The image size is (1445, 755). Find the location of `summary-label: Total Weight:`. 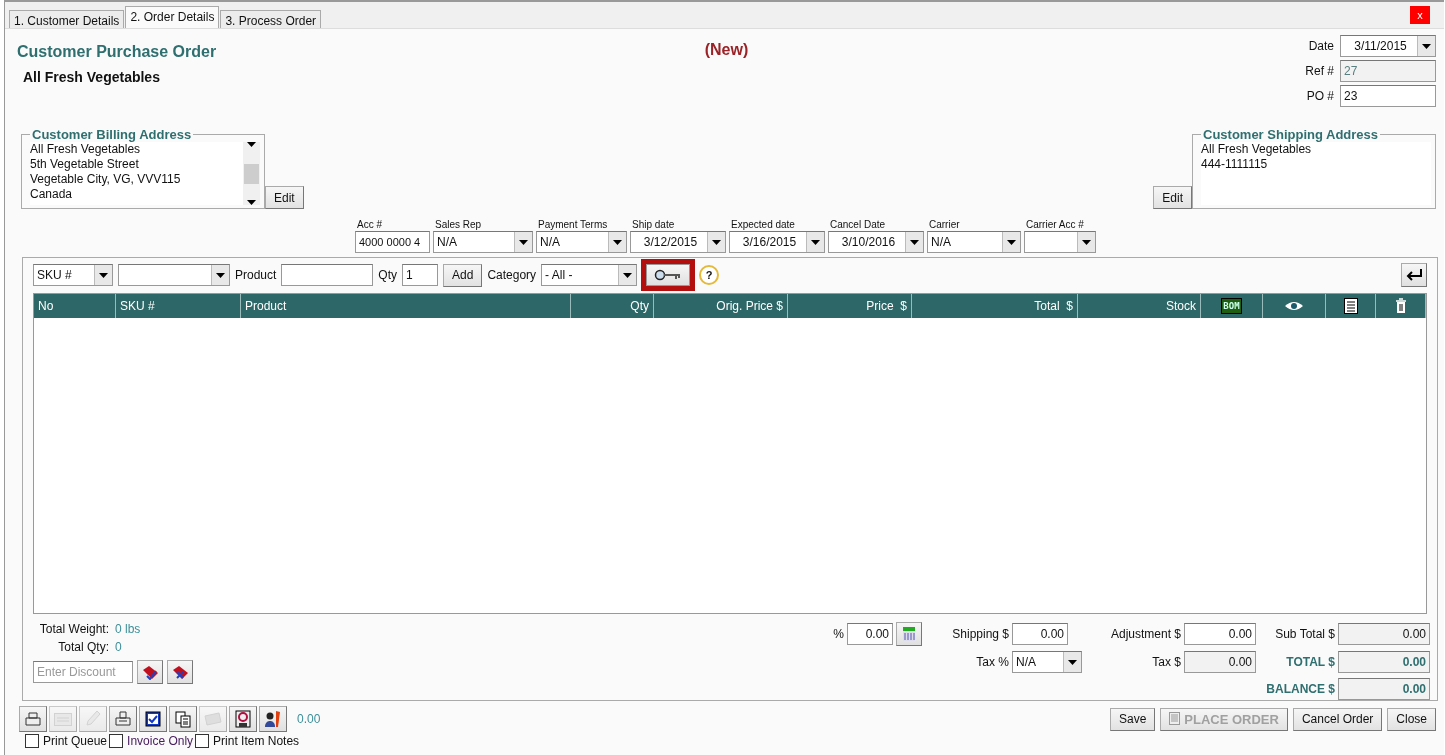

summary-label: Total Weight: is located at coordinates (73, 629).